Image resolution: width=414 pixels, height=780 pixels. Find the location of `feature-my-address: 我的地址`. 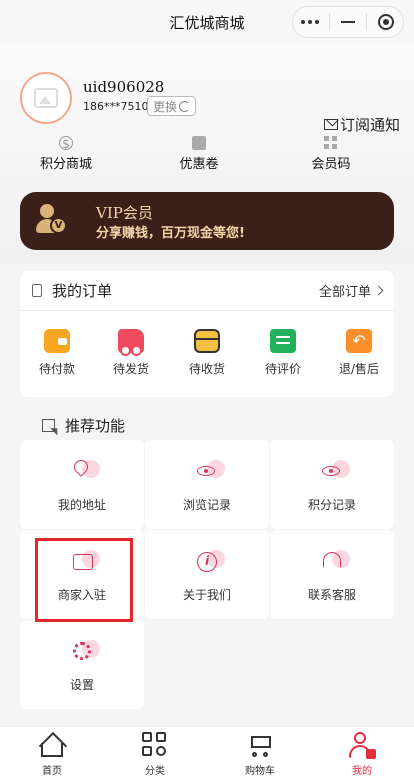

feature-my-address: 我的地址 is located at coordinates (82, 484).